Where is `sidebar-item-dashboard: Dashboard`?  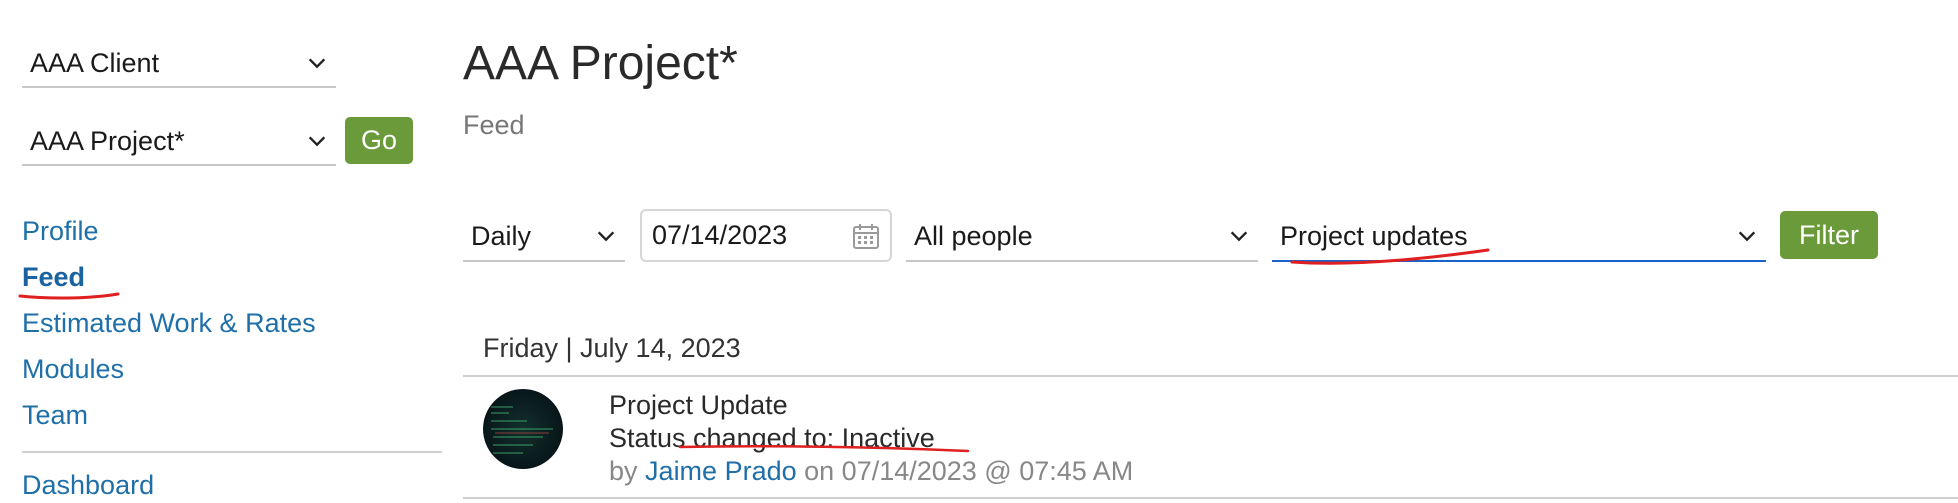
sidebar-item-dashboard: Dashboard is located at coordinates (88, 485).